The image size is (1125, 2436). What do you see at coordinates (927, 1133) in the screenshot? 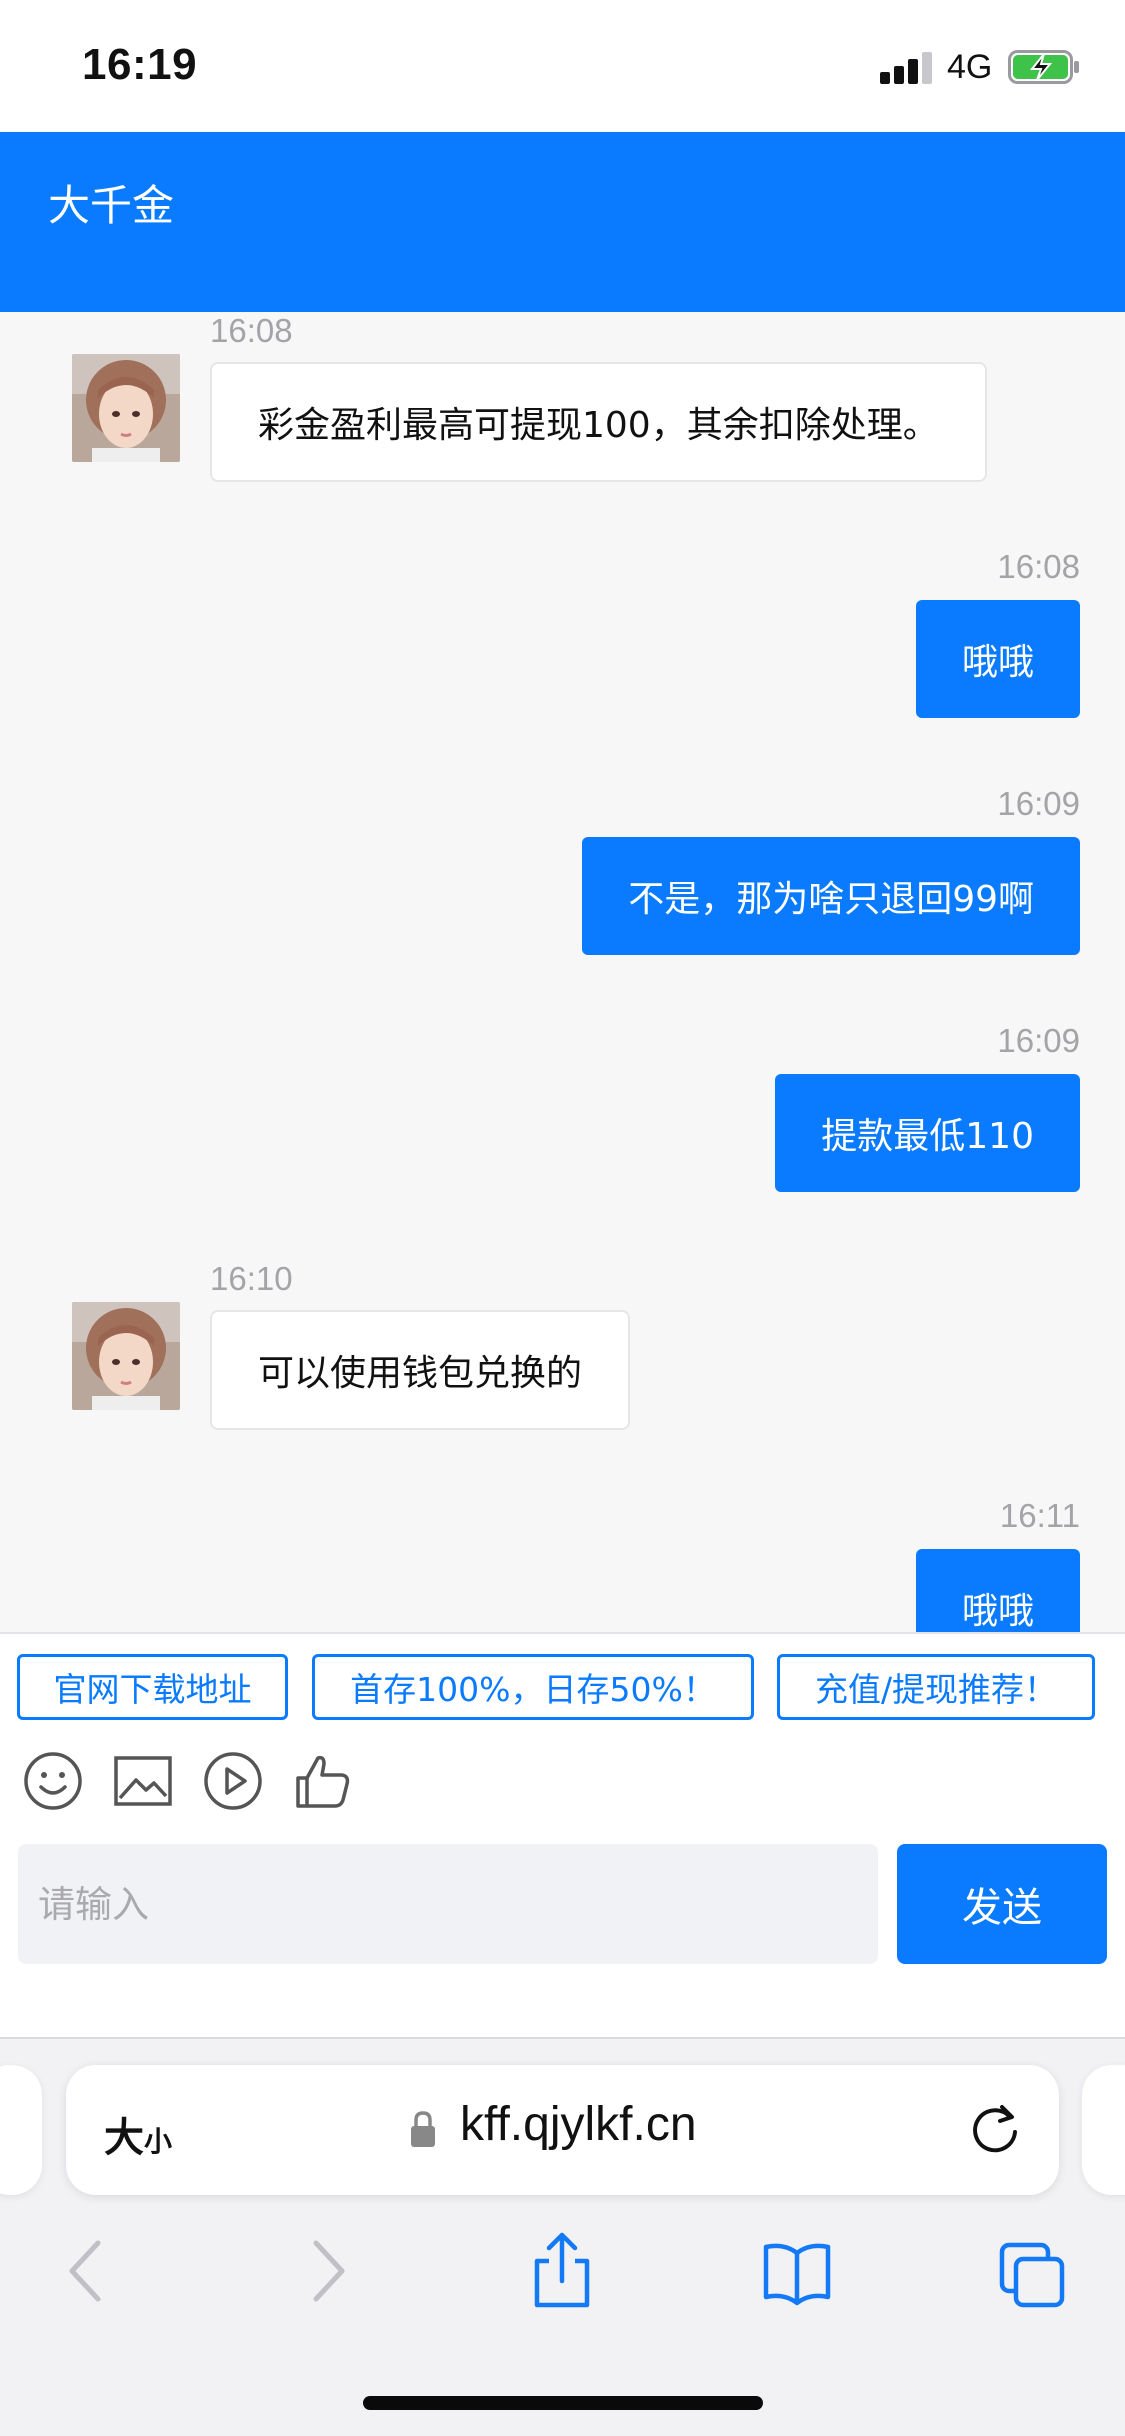
I see `outgoing-message: 提款最低110` at bounding box center [927, 1133].